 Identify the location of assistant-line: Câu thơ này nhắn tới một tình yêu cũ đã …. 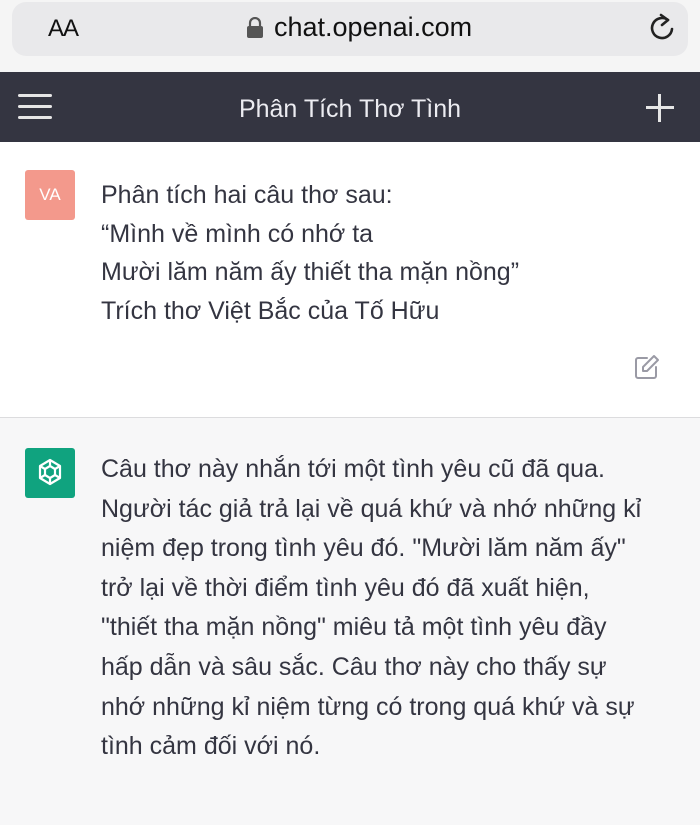
(353, 469).